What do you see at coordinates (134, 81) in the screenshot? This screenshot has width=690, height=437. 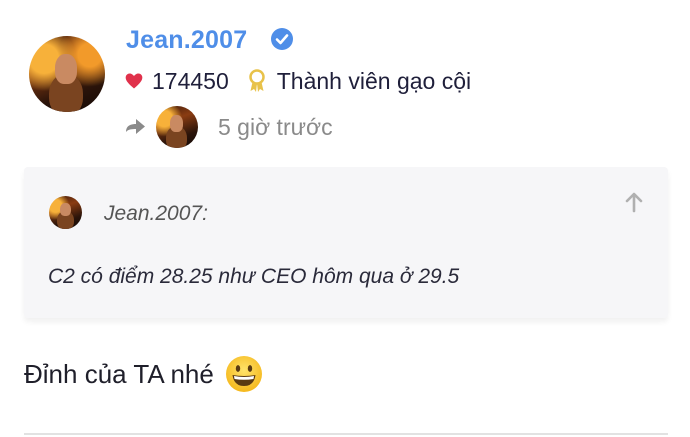 I see `heart-icon` at bounding box center [134, 81].